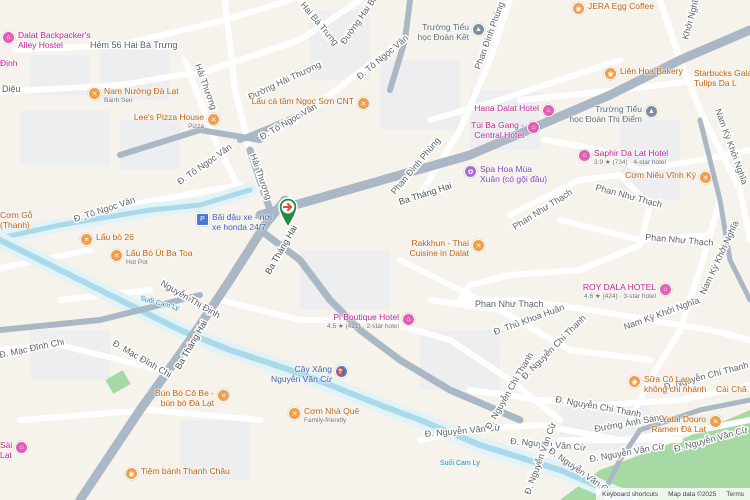 The height and width of the screenshot is (500, 750). I want to click on poi-bai-dau-xe: P Bãi đậu xe - nơi xe honda 24/7, so click(234, 222).